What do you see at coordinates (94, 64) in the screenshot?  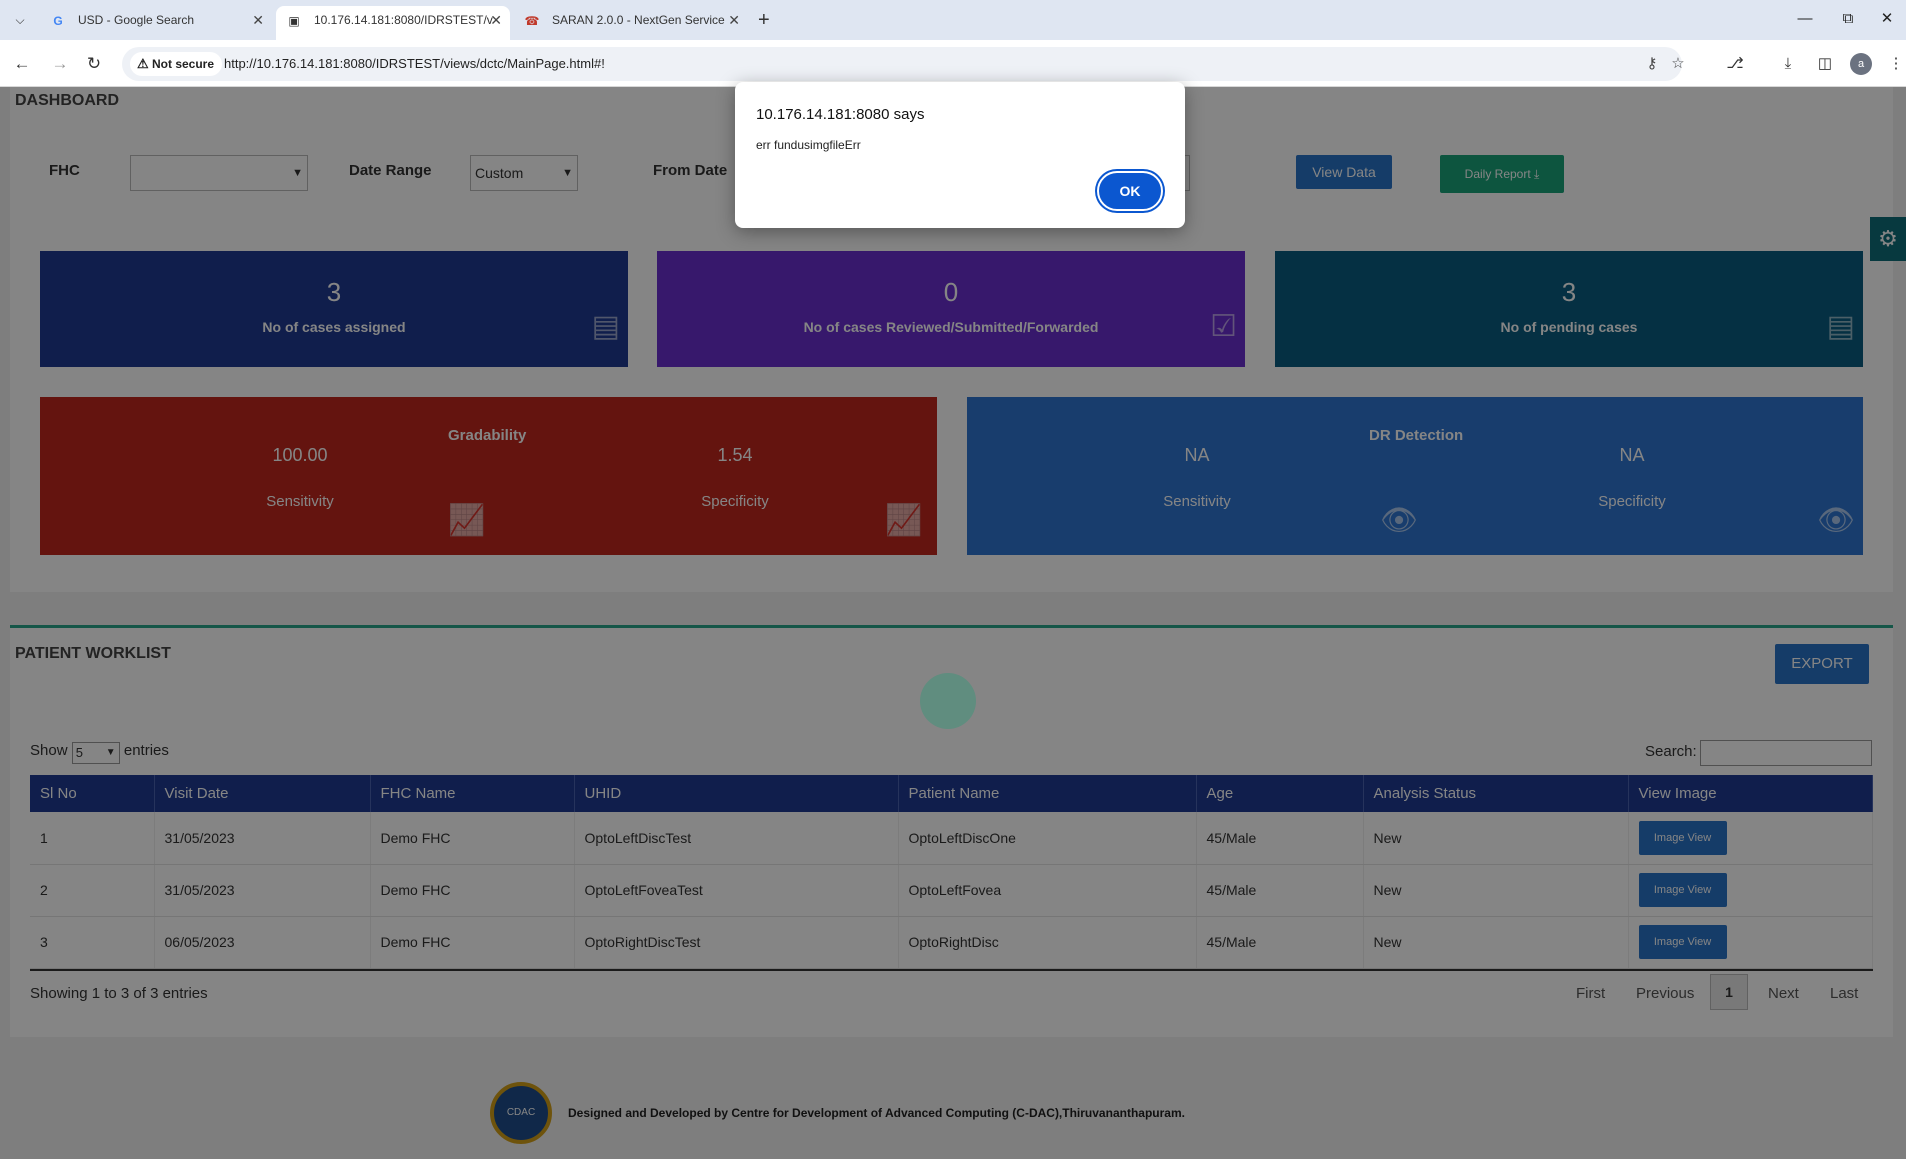 I see `reload-icon: ↻` at bounding box center [94, 64].